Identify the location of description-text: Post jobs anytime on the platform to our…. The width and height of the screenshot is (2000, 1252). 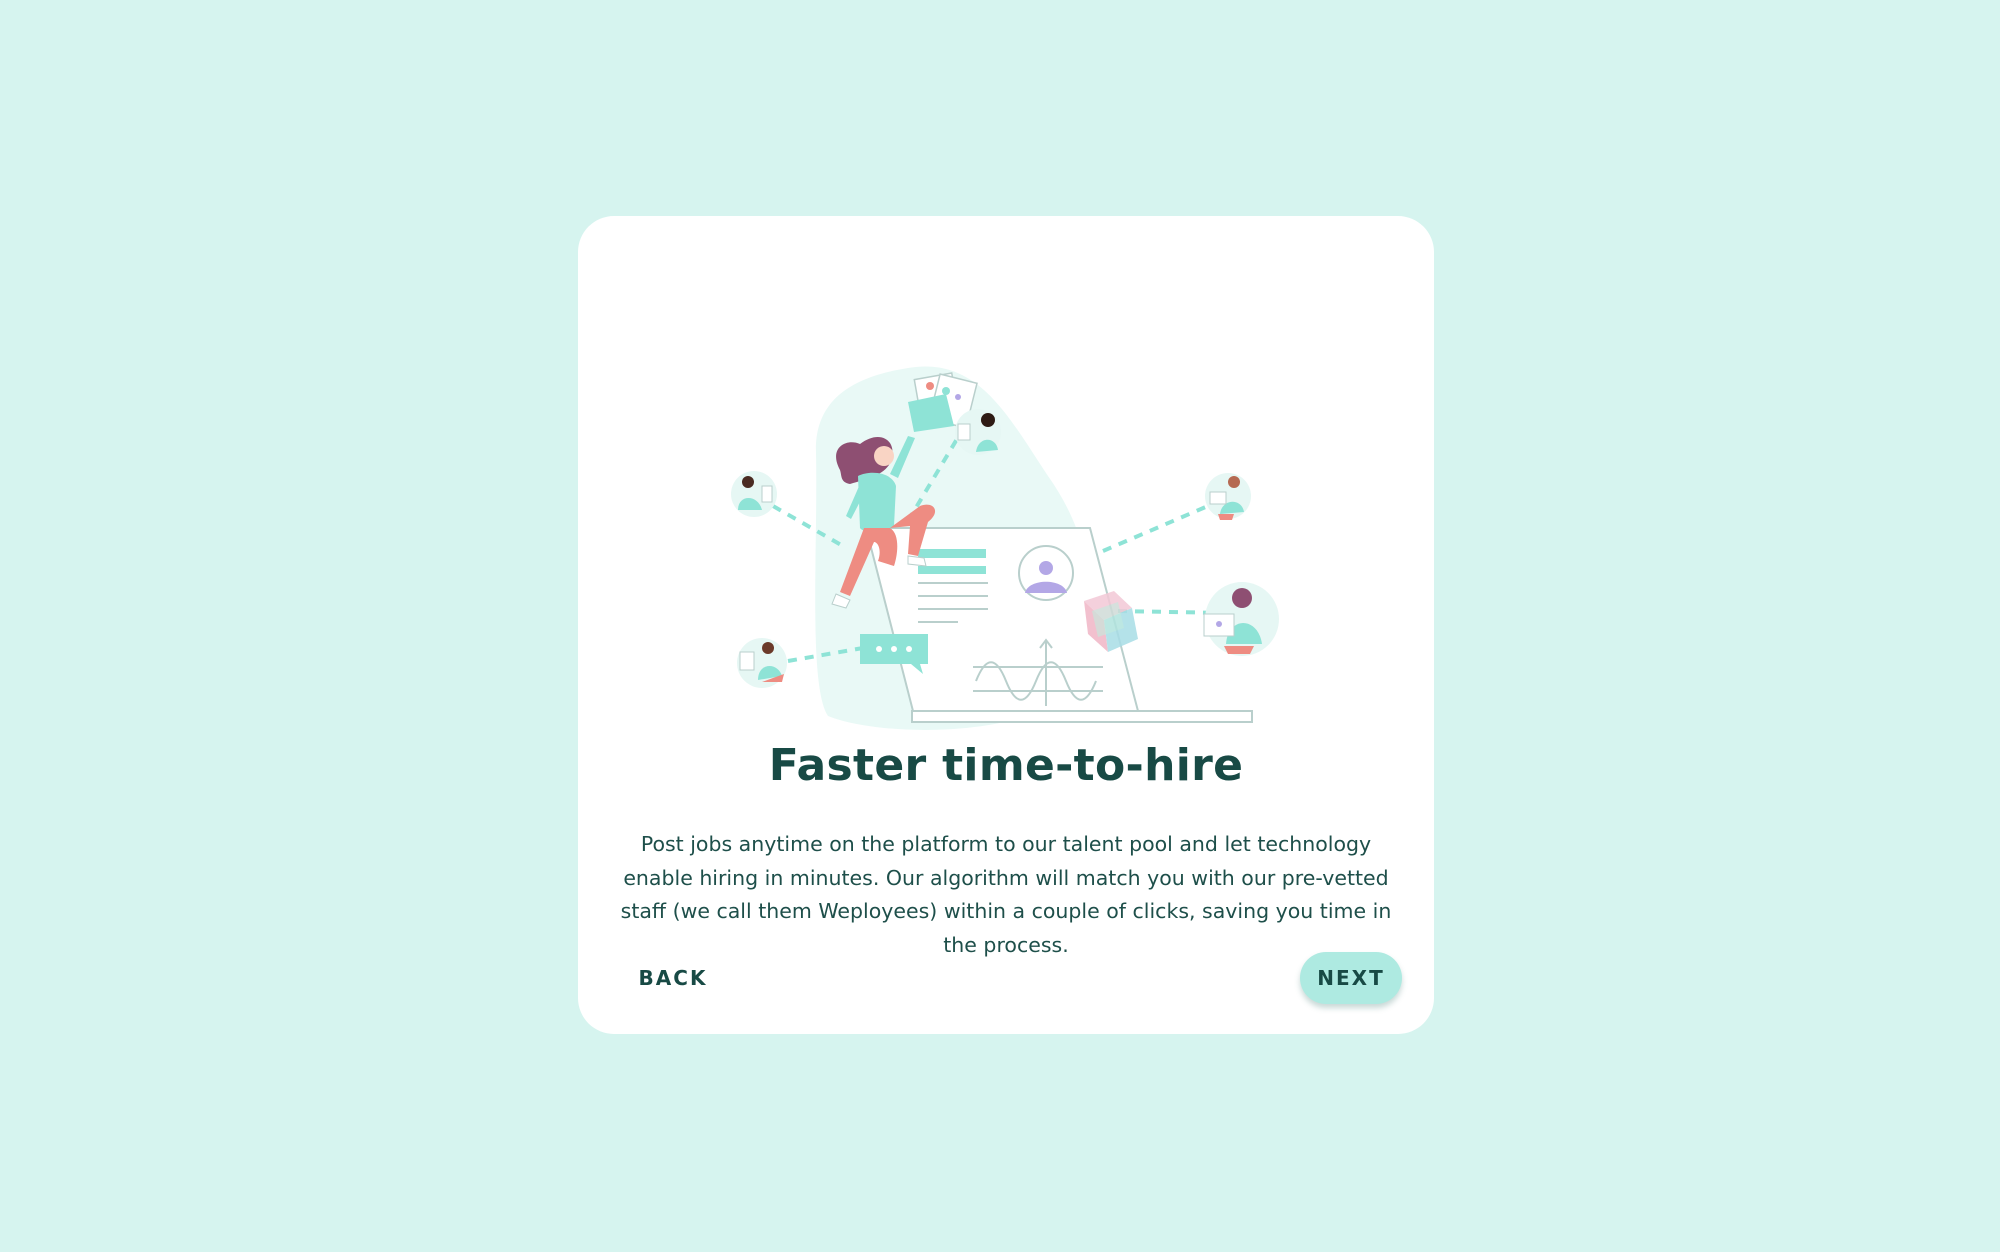
(1006, 894).